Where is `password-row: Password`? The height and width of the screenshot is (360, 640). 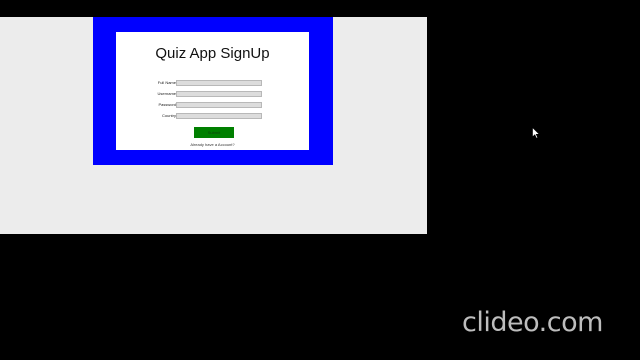 password-row: Password is located at coordinates (212, 105).